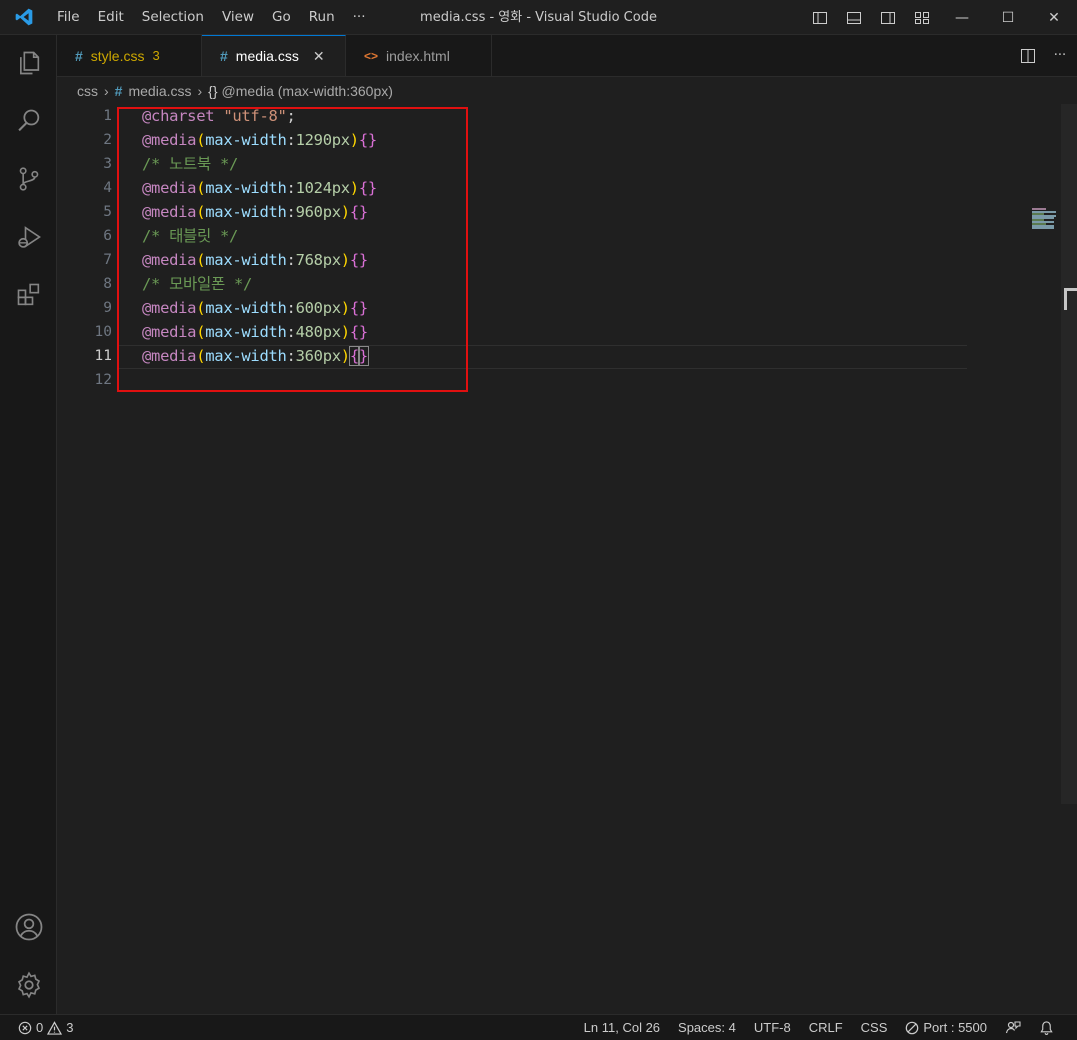 The height and width of the screenshot is (1040, 1077). I want to click on menu-run: Run, so click(322, 17).